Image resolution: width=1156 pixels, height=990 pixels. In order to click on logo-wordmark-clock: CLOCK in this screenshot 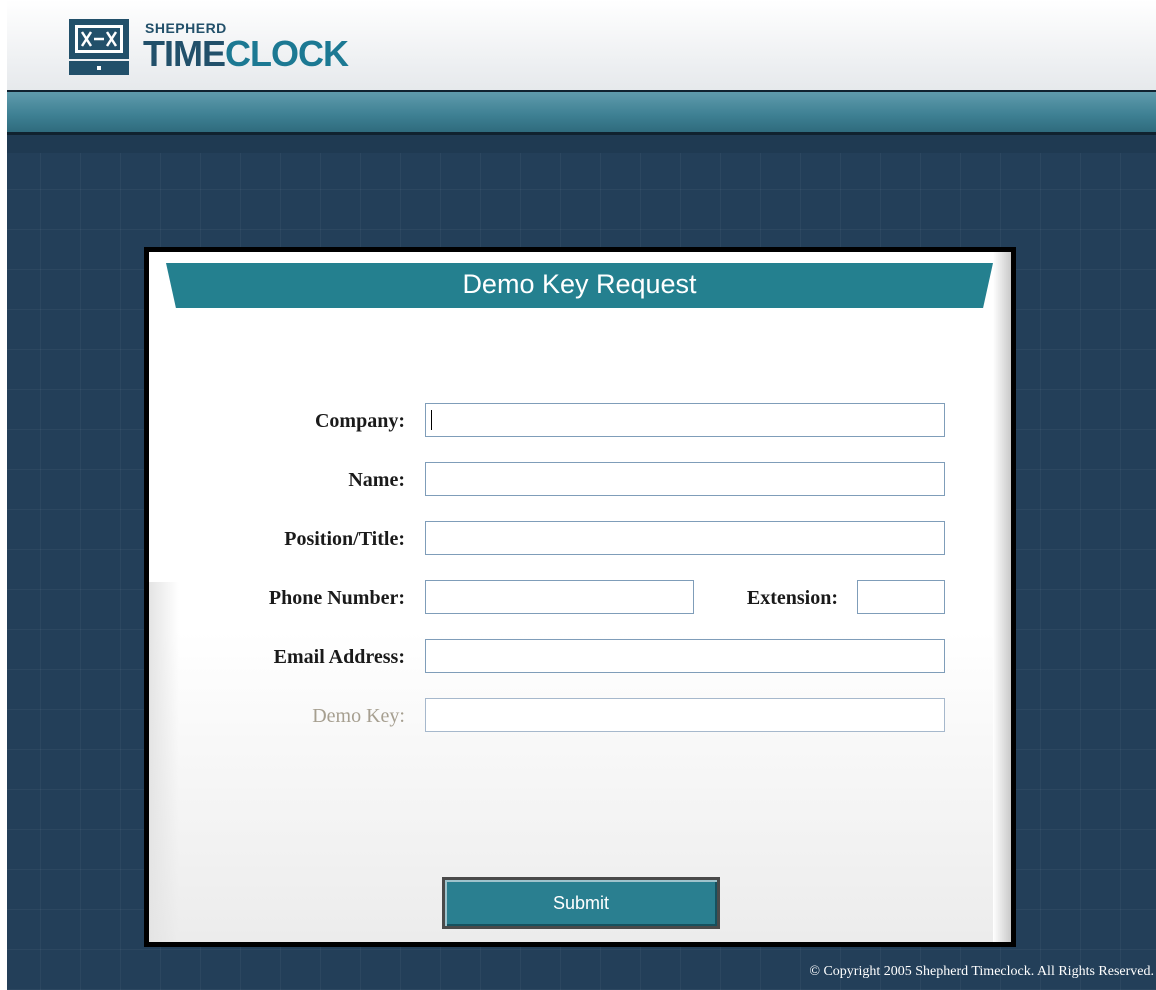, I will do `click(287, 53)`.